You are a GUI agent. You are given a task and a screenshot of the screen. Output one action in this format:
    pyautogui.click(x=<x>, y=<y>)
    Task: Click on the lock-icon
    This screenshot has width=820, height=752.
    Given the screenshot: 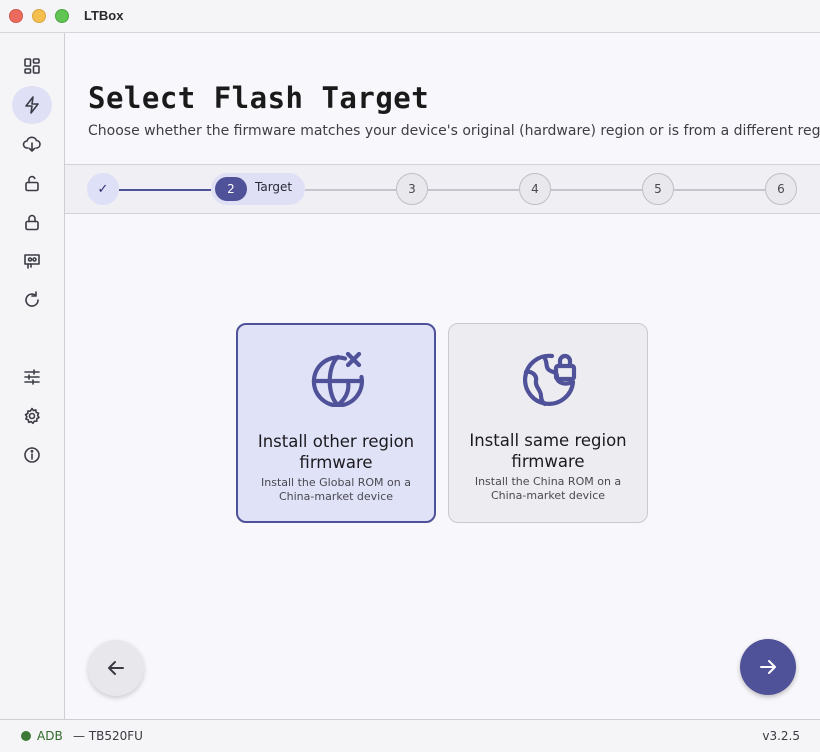 What is the action you would take?
    pyautogui.click(x=32, y=222)
    